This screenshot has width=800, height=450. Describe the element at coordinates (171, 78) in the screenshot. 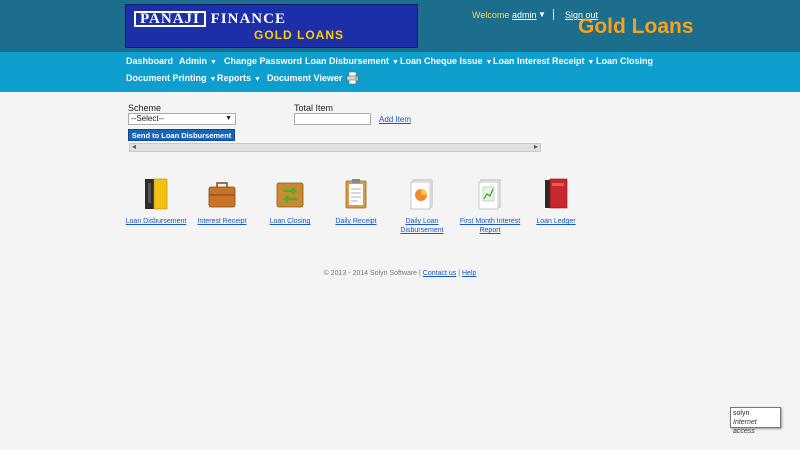

I see `nav-document-printing: Document Printing ▼` at that location.